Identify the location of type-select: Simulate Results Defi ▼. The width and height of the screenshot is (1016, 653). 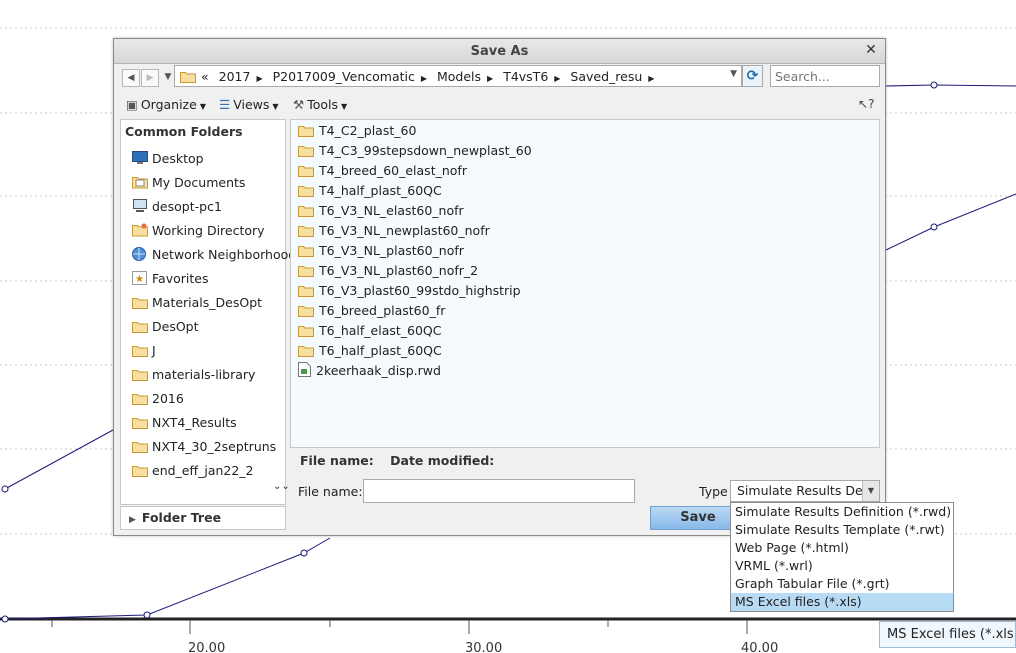
(805, 491).